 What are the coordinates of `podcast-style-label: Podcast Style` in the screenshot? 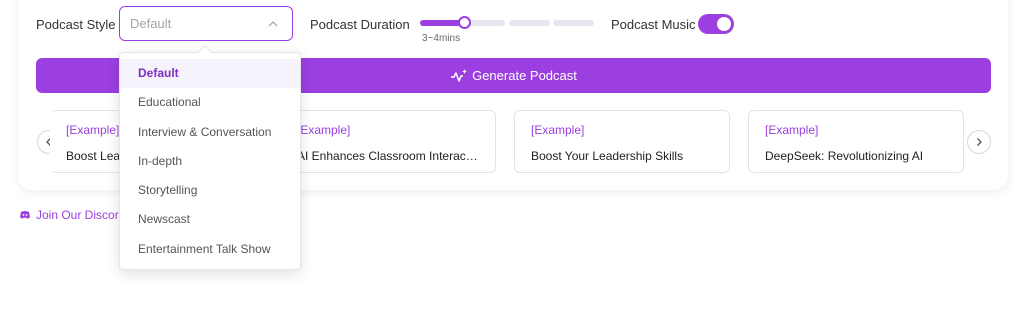 It's located at (76, 24).